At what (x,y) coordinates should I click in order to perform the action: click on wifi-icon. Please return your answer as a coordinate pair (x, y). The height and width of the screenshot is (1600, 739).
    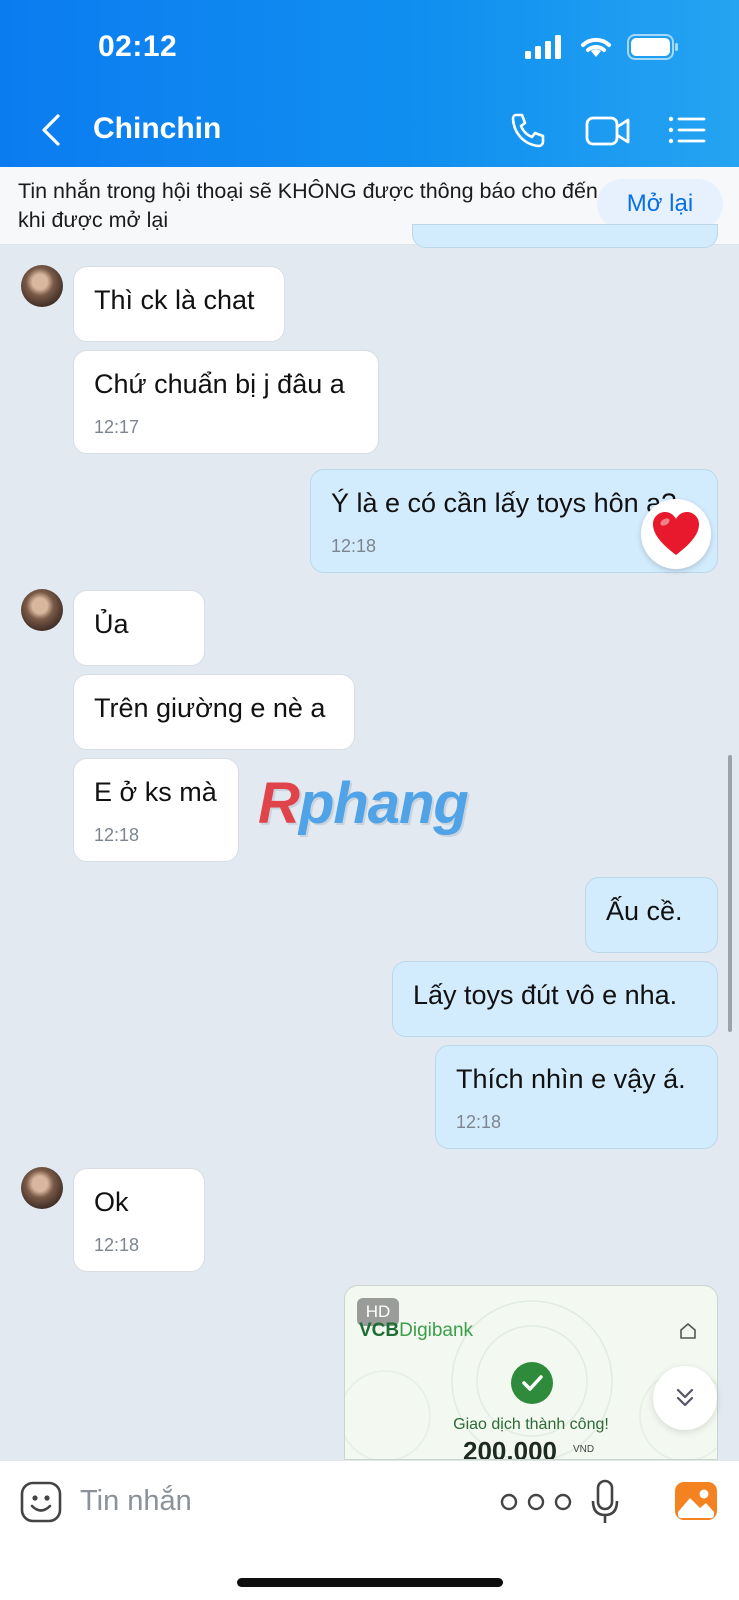
    Looking at the image, I should click on (596, 47).